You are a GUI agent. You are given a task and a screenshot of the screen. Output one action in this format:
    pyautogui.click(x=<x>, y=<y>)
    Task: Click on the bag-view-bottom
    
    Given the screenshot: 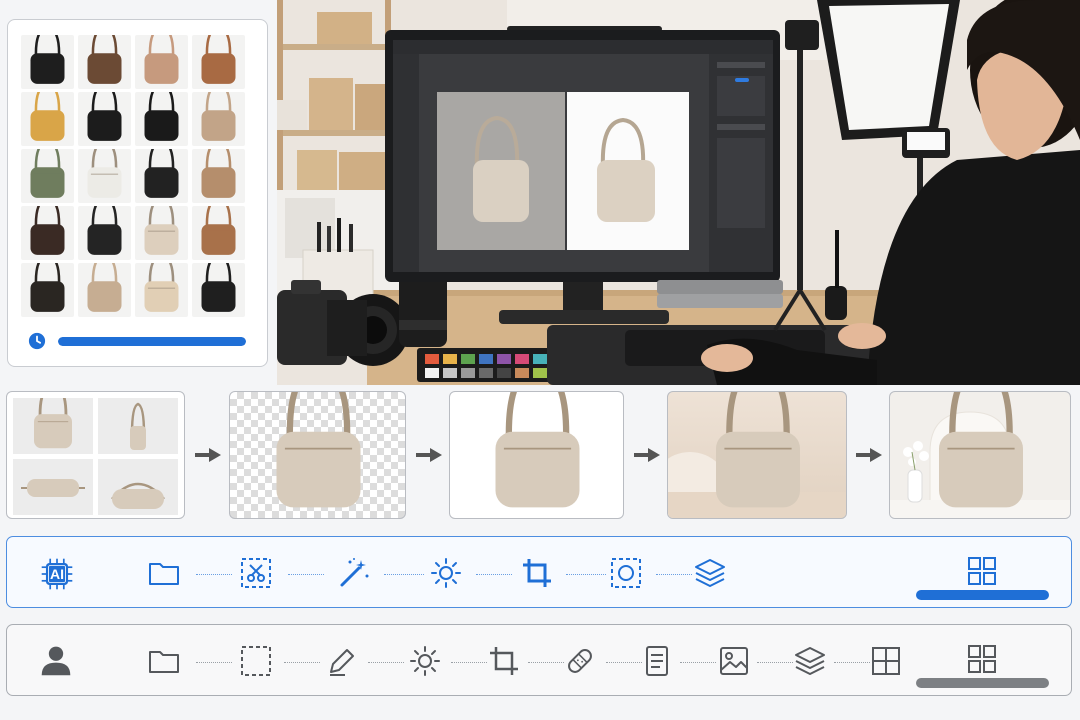 What is the action you would take?
    pyautogui.click(x=53, y=487)
    